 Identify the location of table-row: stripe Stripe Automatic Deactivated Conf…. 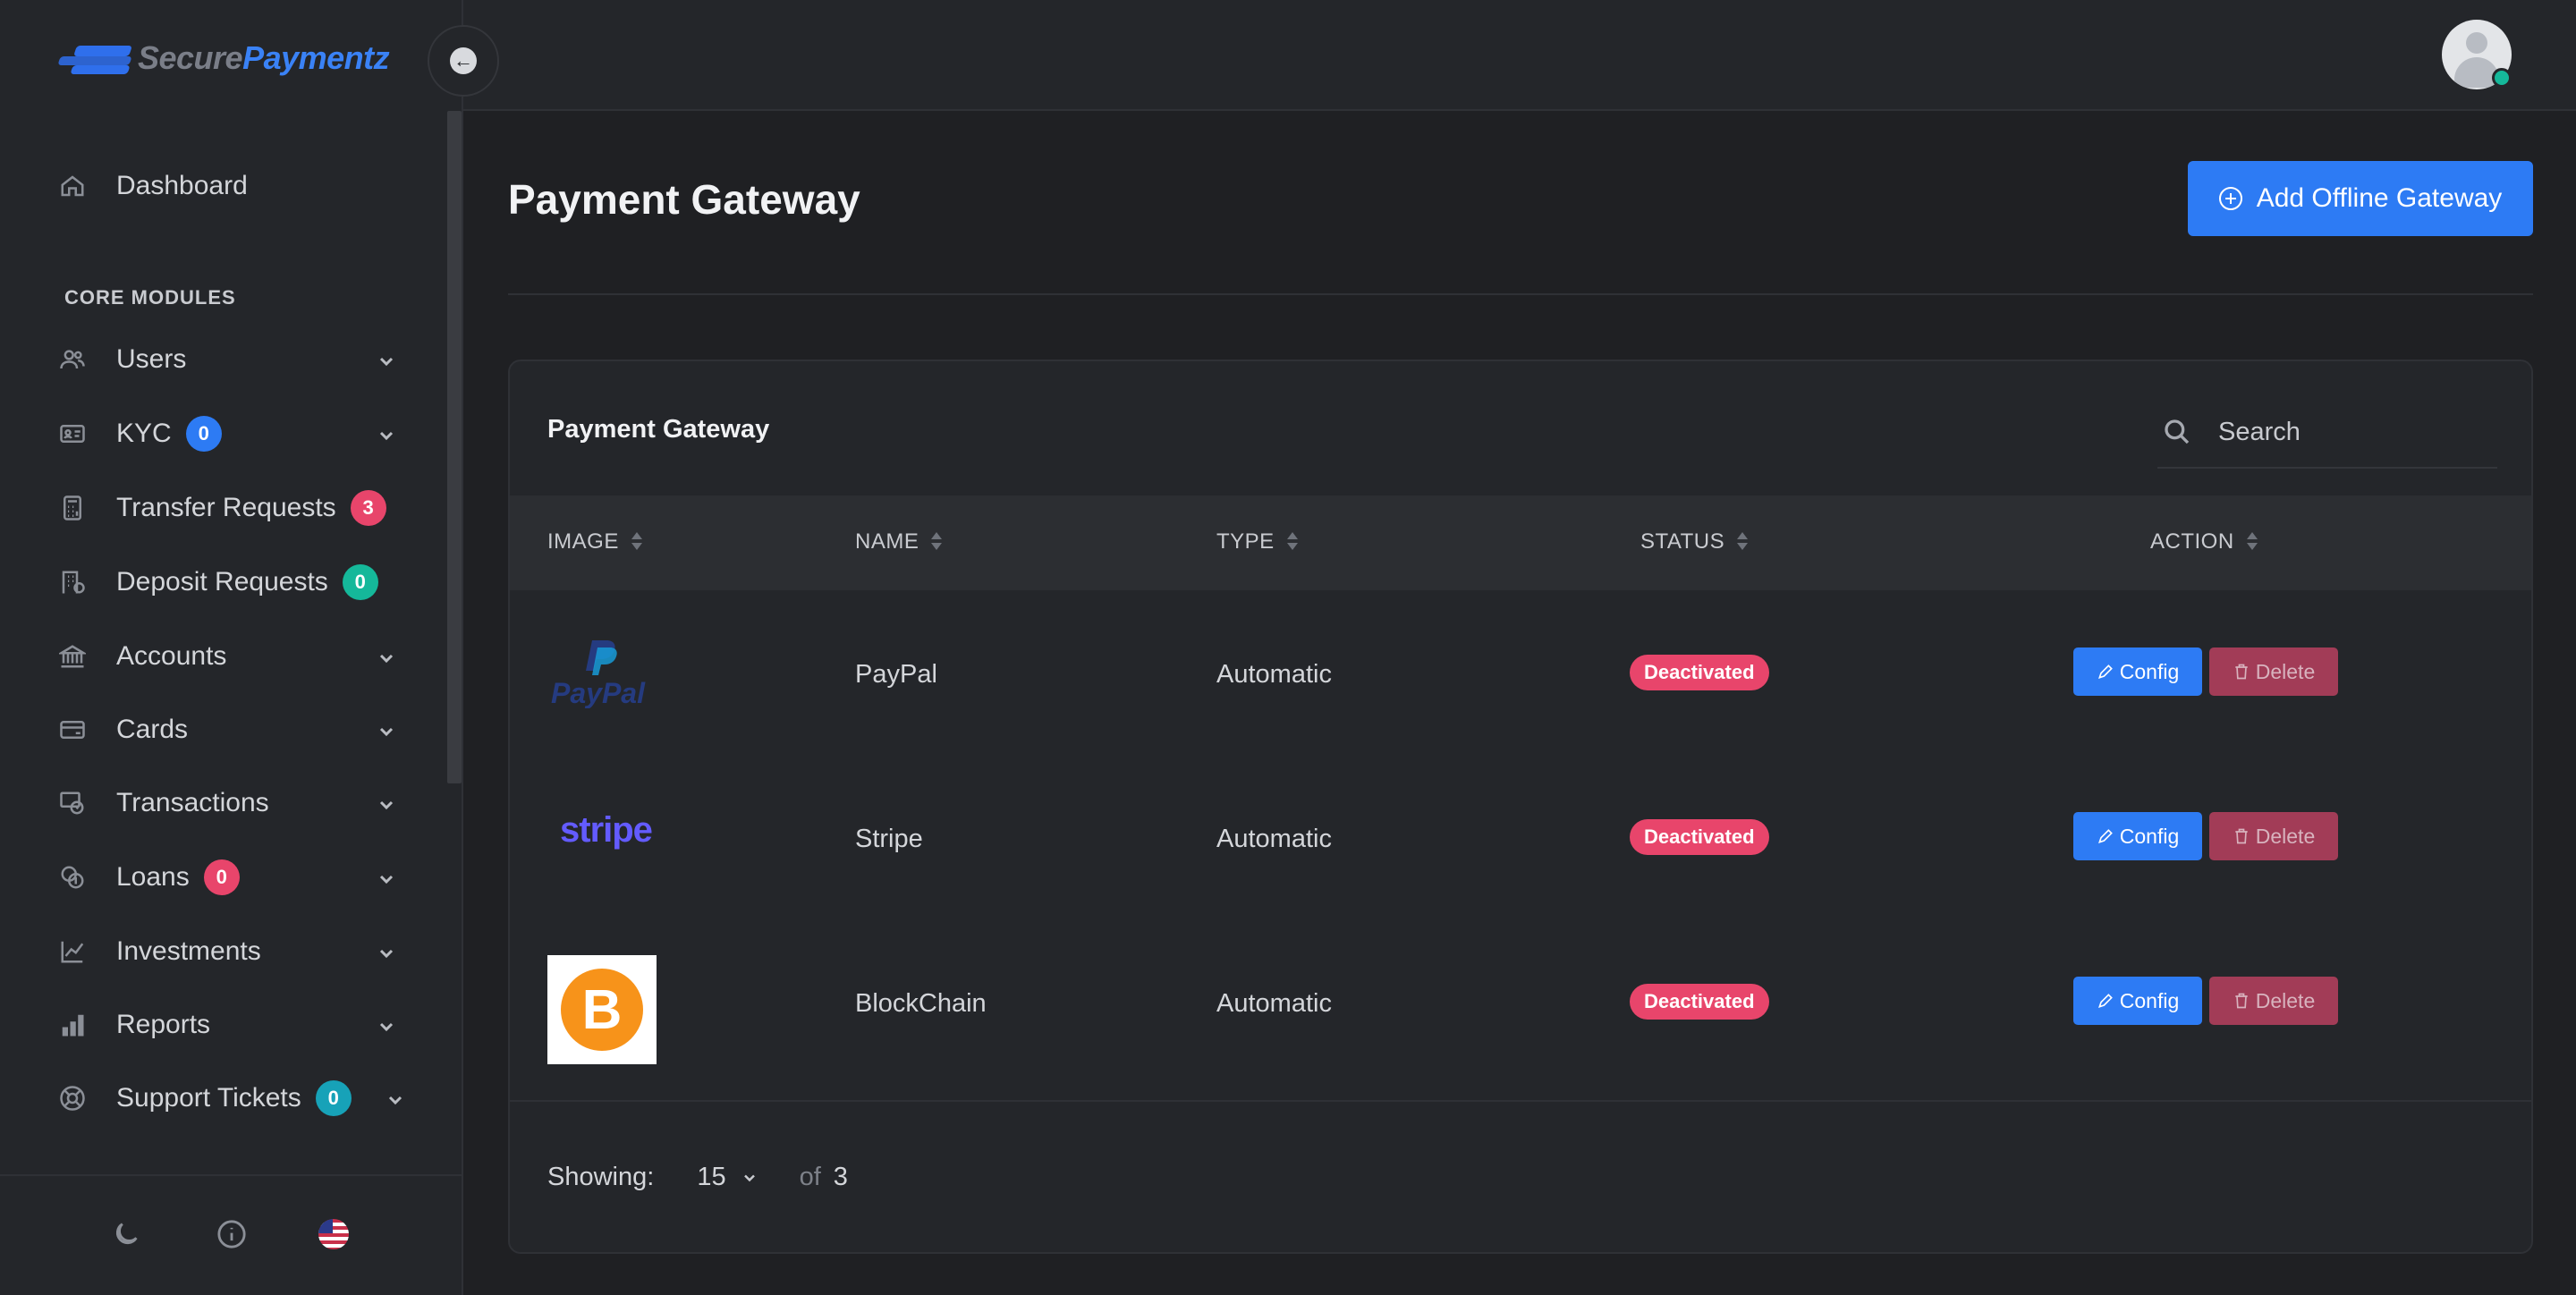
(1520, 837).